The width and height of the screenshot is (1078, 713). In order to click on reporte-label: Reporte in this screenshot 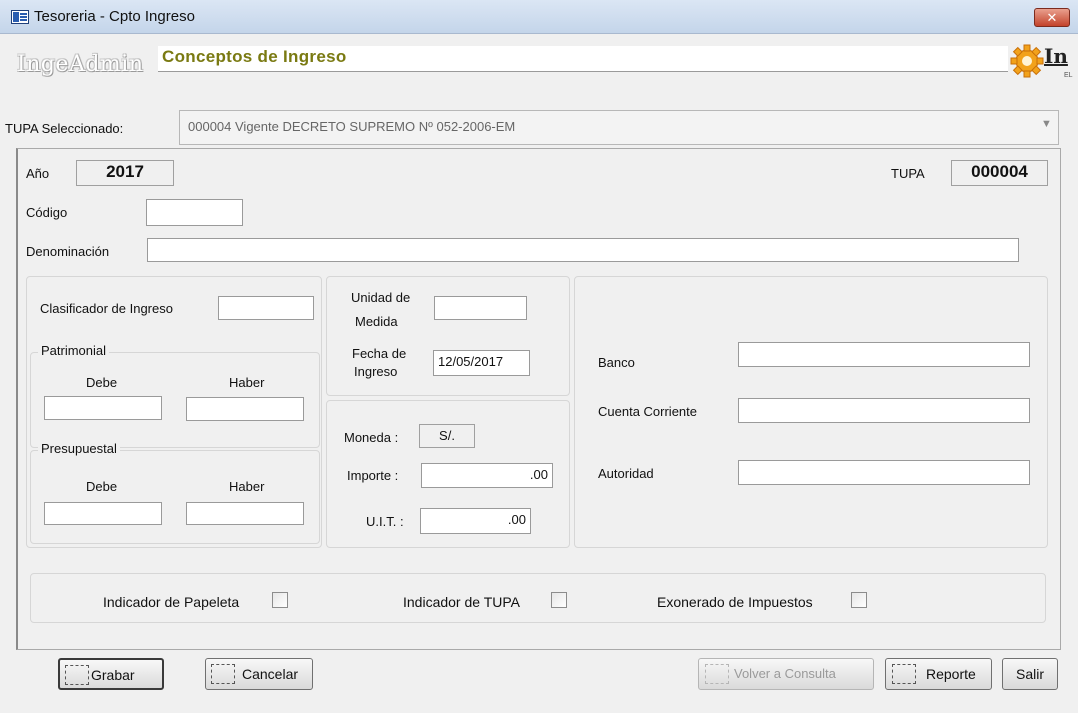, I will do `click(951, 674)`.